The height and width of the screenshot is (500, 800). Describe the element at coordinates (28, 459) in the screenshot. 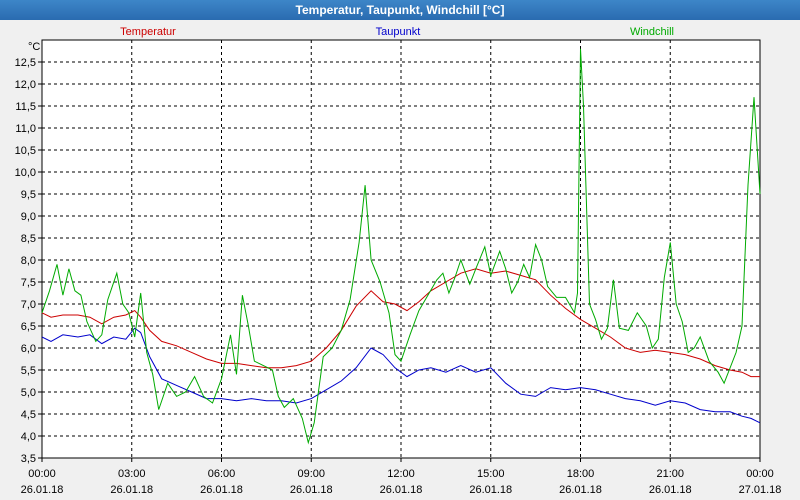

I see `y-tick-label: 3,5` at that location.